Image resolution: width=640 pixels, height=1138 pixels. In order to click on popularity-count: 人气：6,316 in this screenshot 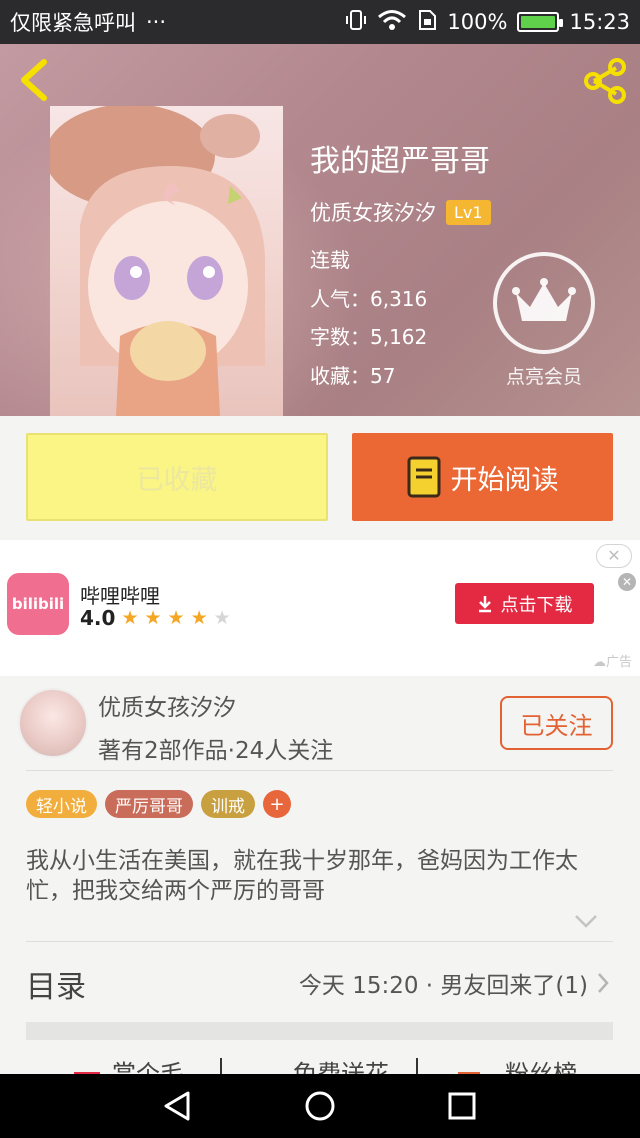, I will do `click(369, 299)`.